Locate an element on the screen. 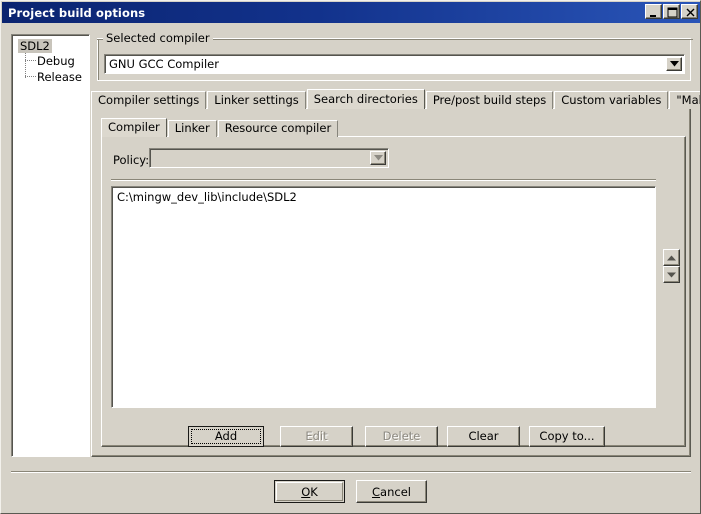 This screenshot has width=701, height=514. policy-select-dropdown-button is located at coordinates (378, 158).